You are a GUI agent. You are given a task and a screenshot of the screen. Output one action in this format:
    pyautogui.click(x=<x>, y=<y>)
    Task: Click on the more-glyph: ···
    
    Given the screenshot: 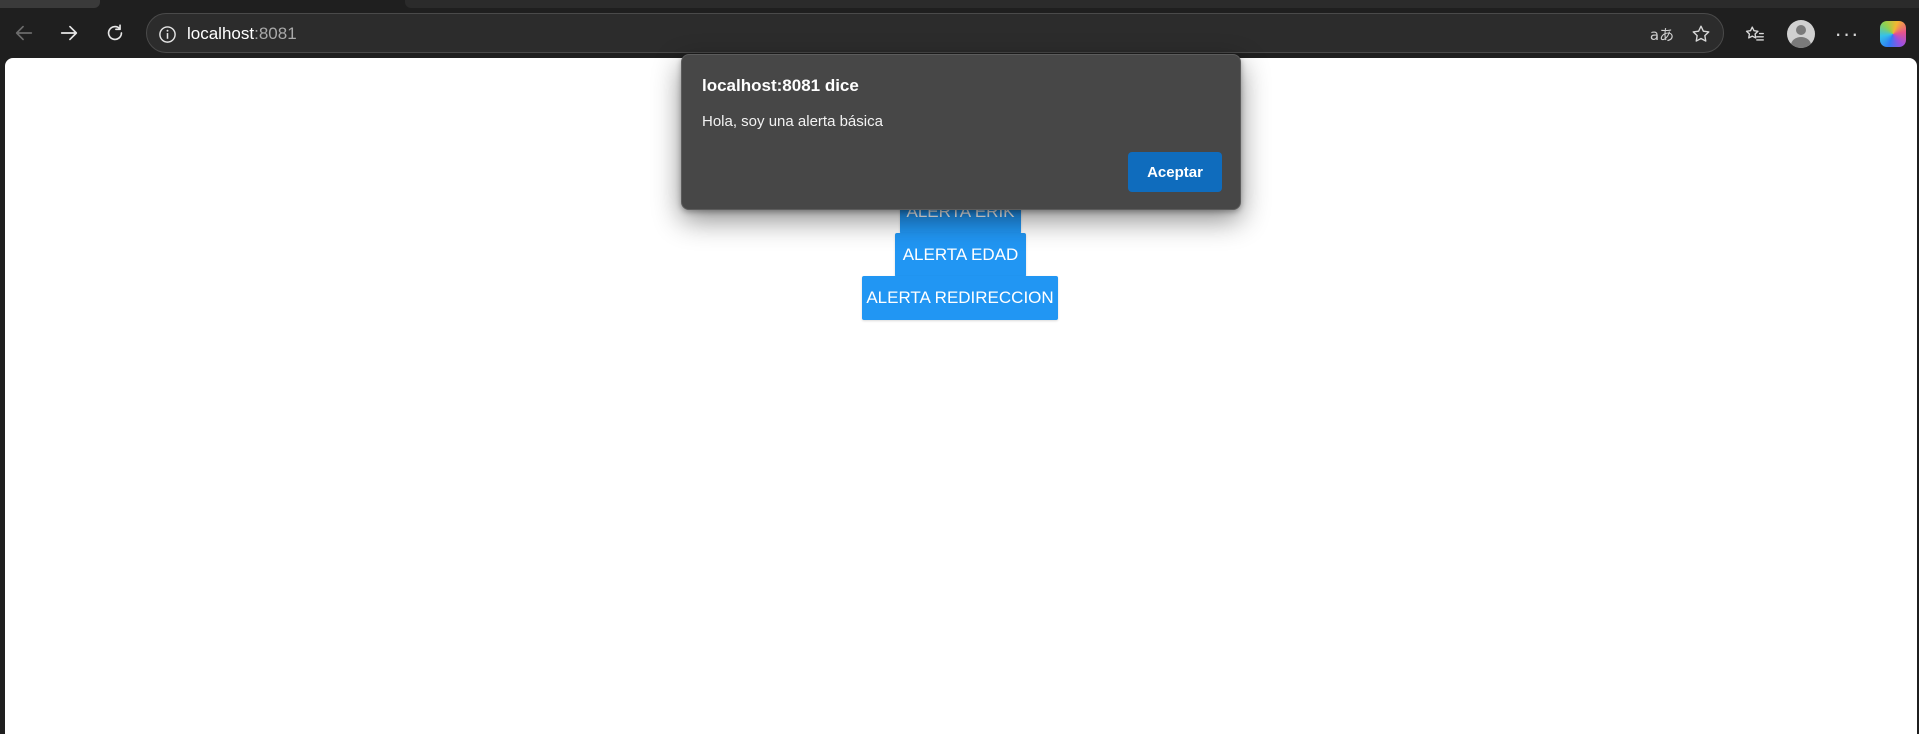 What is the action you would take?
    pyautogui.click(x=1847, y=33)
    